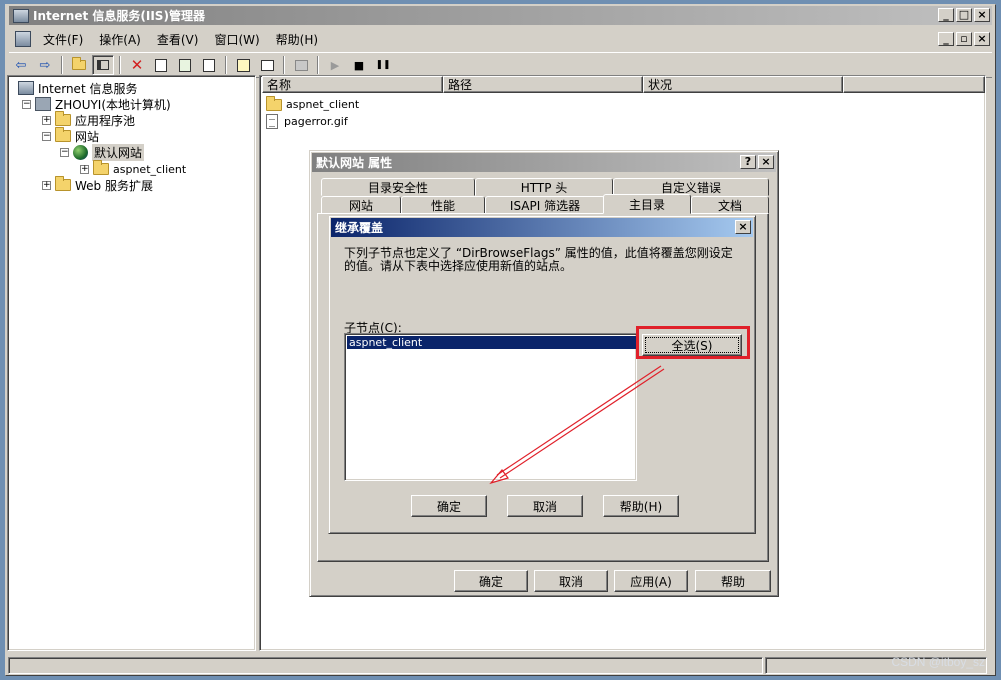 The height and width of the screenshot is (680, 1001). I want to click on mdi-close-button: ×, so click(982, 39).